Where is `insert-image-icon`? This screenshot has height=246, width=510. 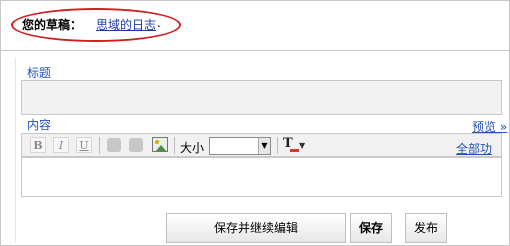
insert-image-icon is located at coordinates (160, 144).